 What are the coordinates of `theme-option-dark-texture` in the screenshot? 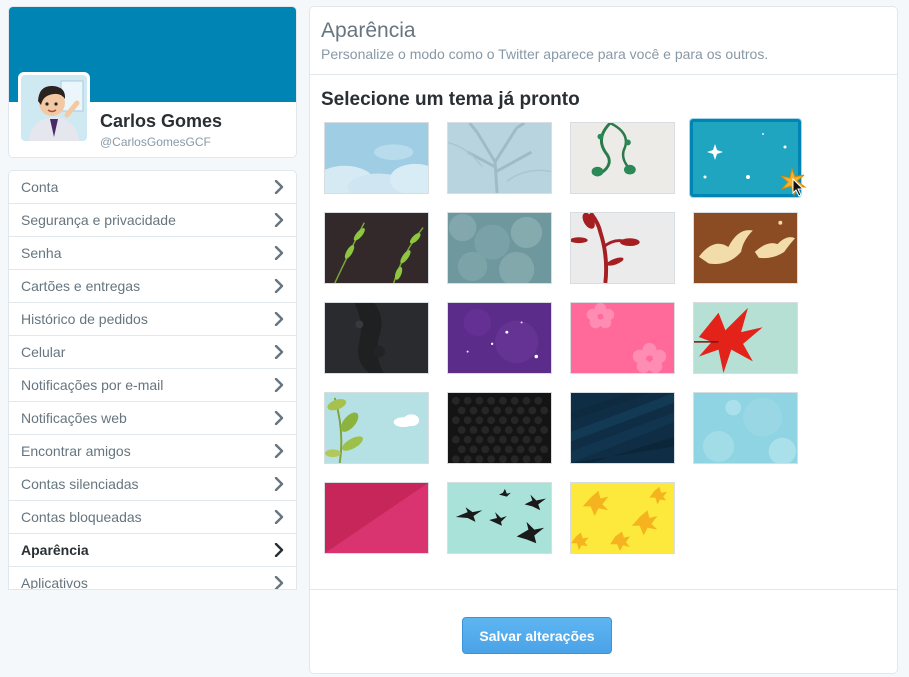 It's located at (376, 338).